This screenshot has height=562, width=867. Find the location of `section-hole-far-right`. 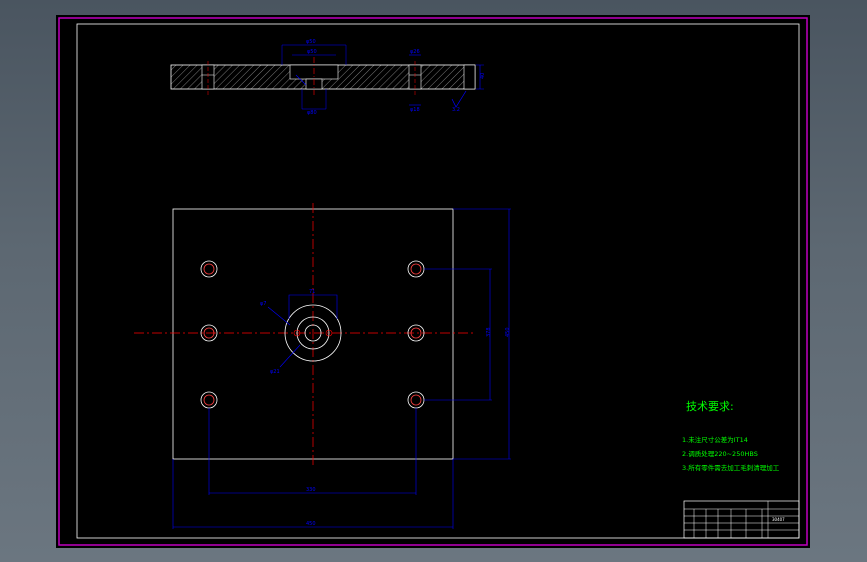

section-hole-far-right is located at coordinates (469, 77).